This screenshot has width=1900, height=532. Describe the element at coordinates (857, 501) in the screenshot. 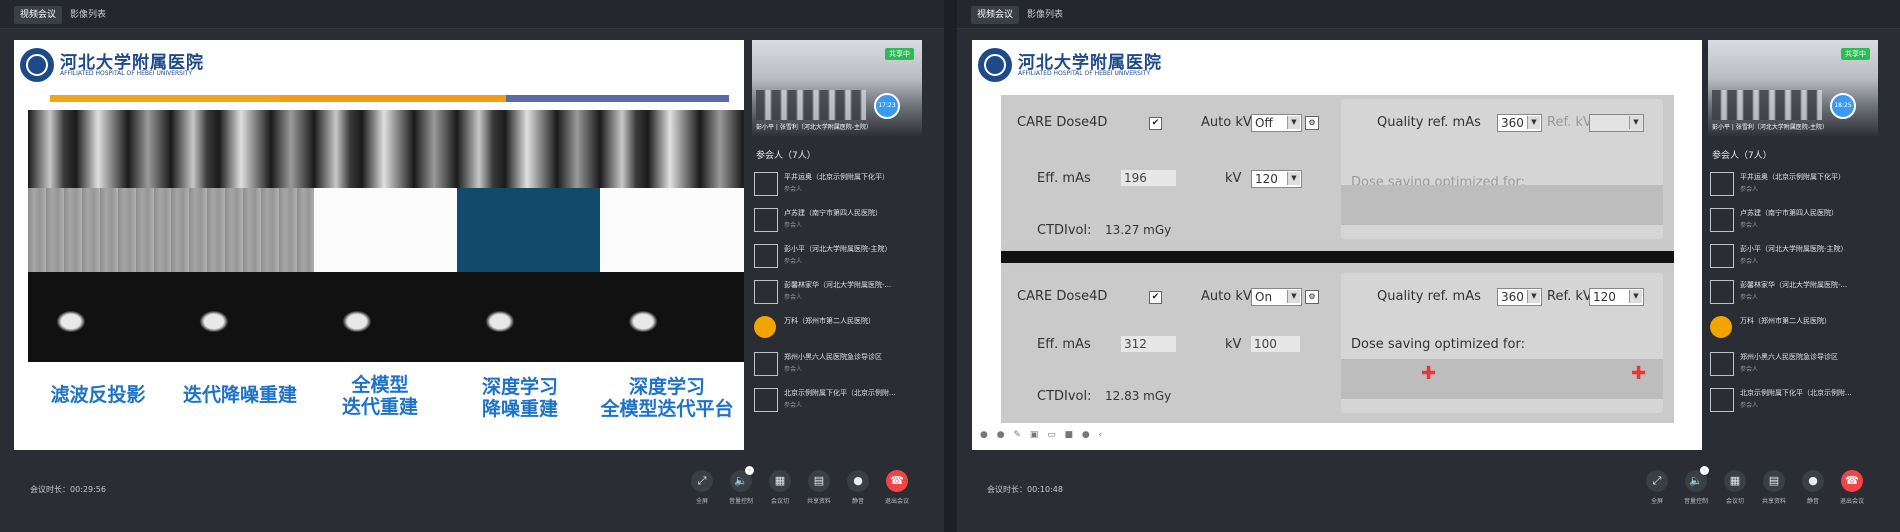

I see `mute-label: 静音` at that location.